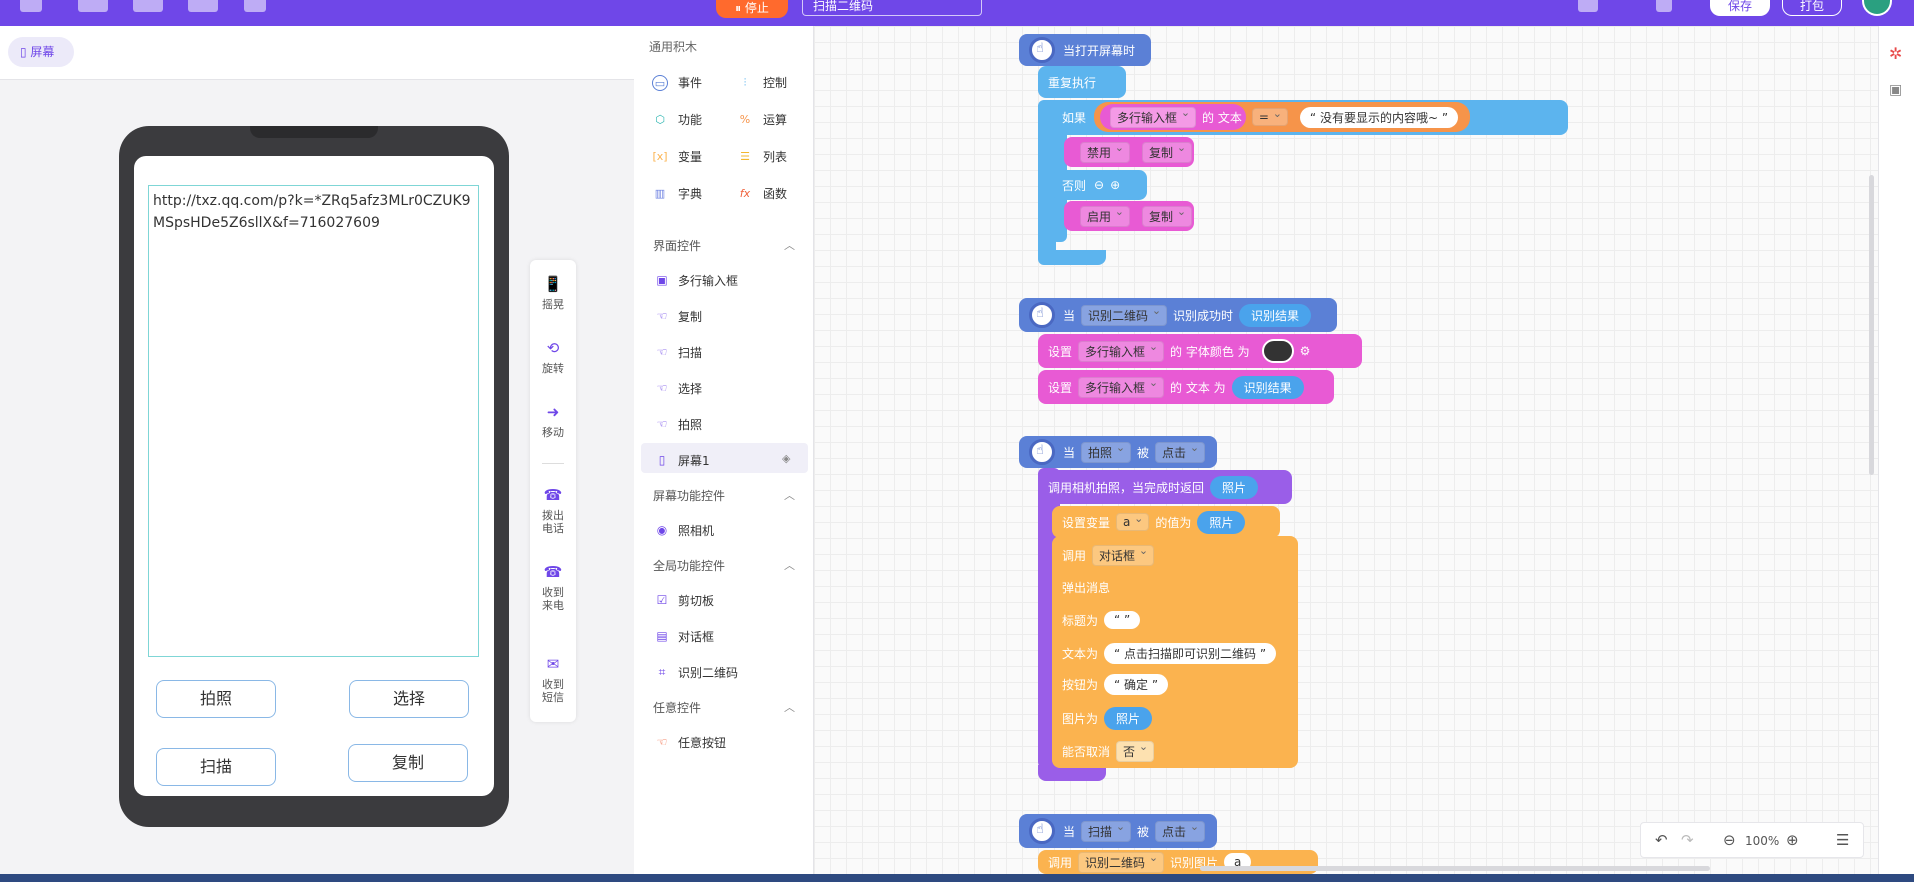  Describe the element at coordinates (148, 6) in the screenshot. I see `help-menu-icon` at that location.